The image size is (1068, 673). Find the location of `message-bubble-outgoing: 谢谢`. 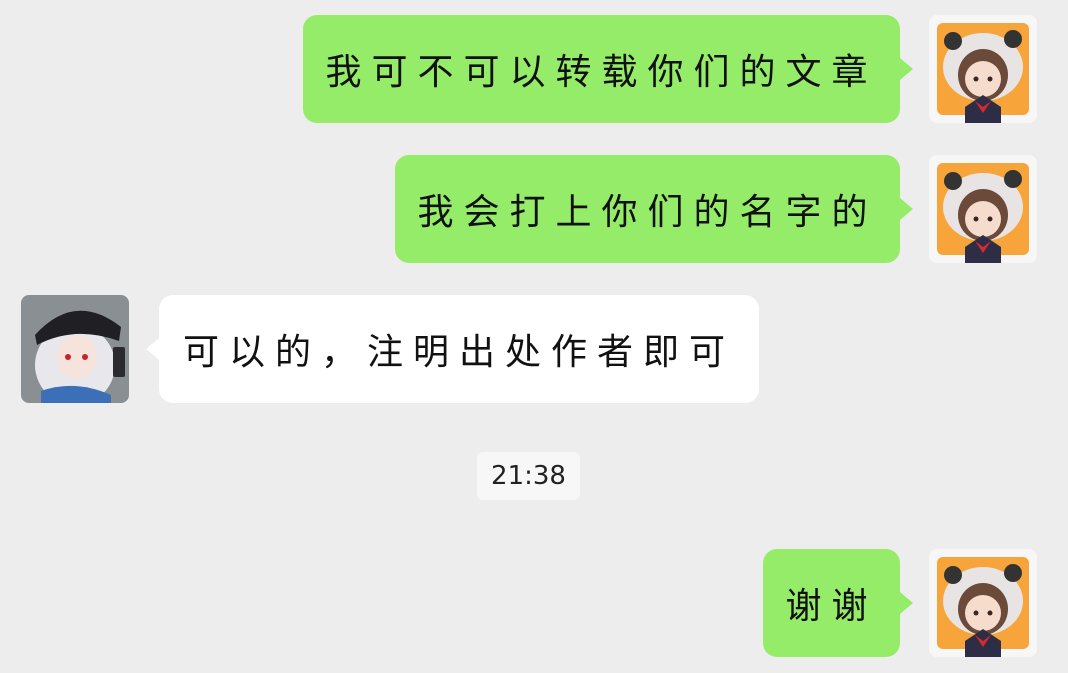

message-bubble-outgoing: 谢谢 is located at coordinates (831, 603).